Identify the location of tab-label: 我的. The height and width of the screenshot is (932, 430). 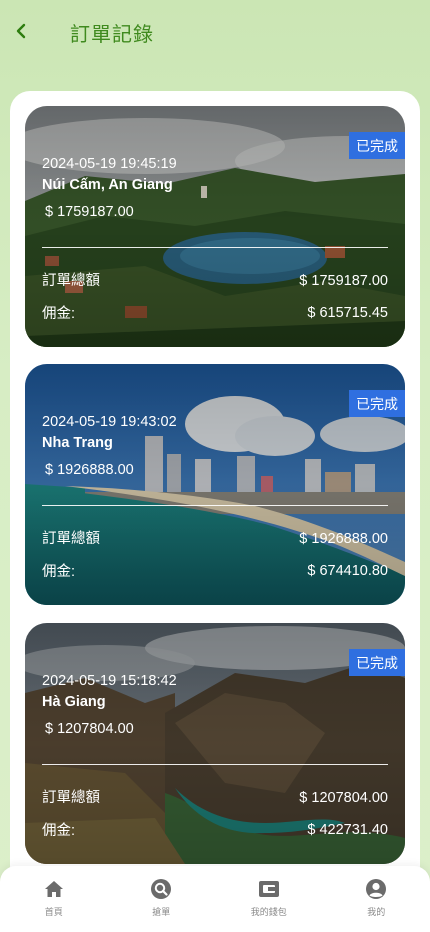
(376, 912).